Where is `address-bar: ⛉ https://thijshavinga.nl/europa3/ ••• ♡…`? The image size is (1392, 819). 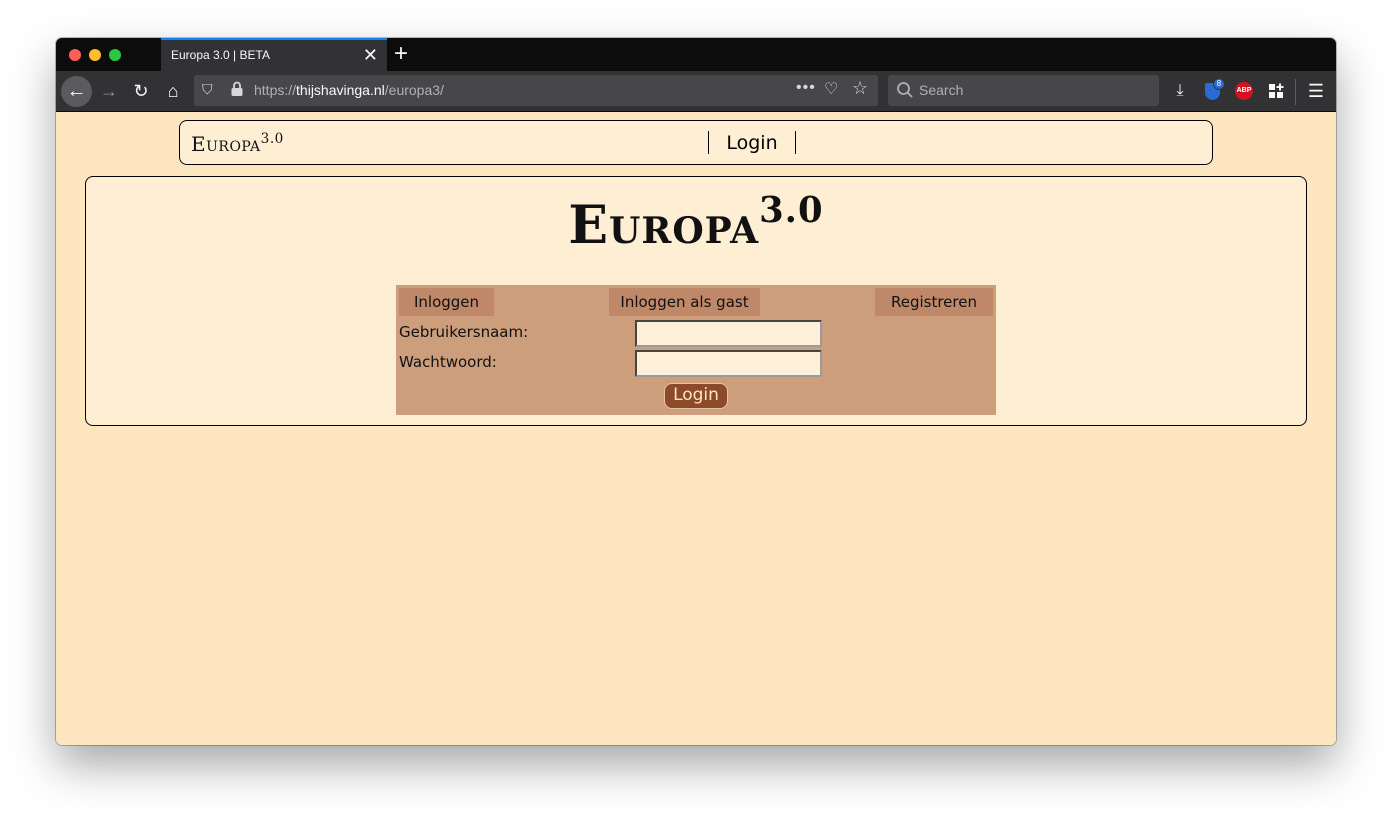
address-bar: ⛉ https://thijshavinga.nl/europa3/ ••• ♡… is located at coordinates (536, 90).